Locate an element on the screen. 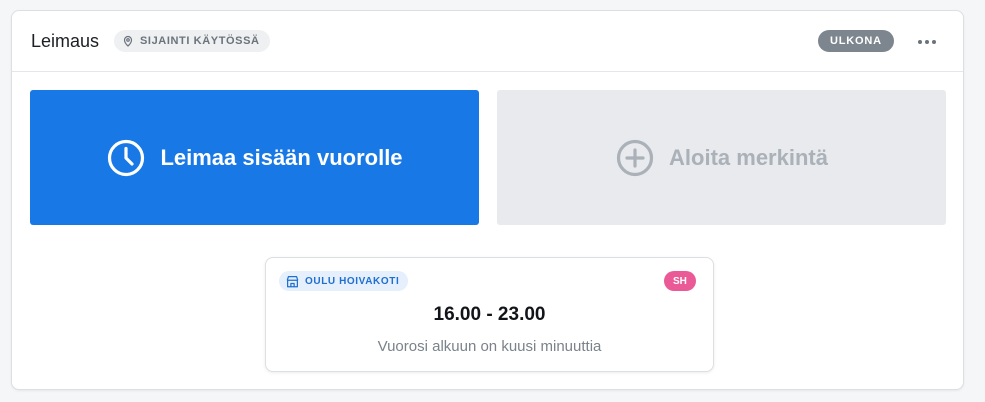  unit-label: OULU HOIVAKOTI is located at coordinates (352, 281).